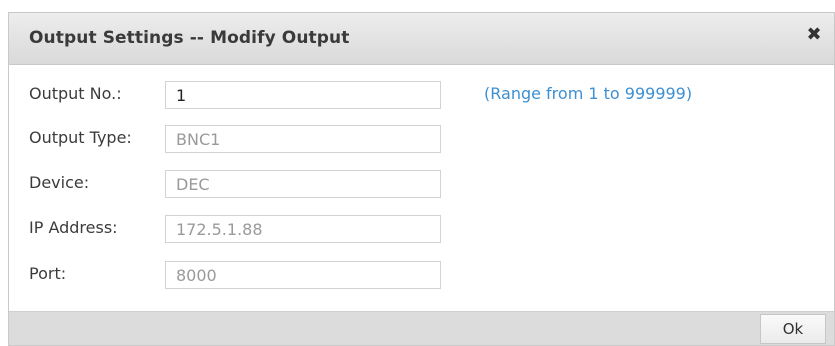  I want to click on port-field, so click(303, 275).